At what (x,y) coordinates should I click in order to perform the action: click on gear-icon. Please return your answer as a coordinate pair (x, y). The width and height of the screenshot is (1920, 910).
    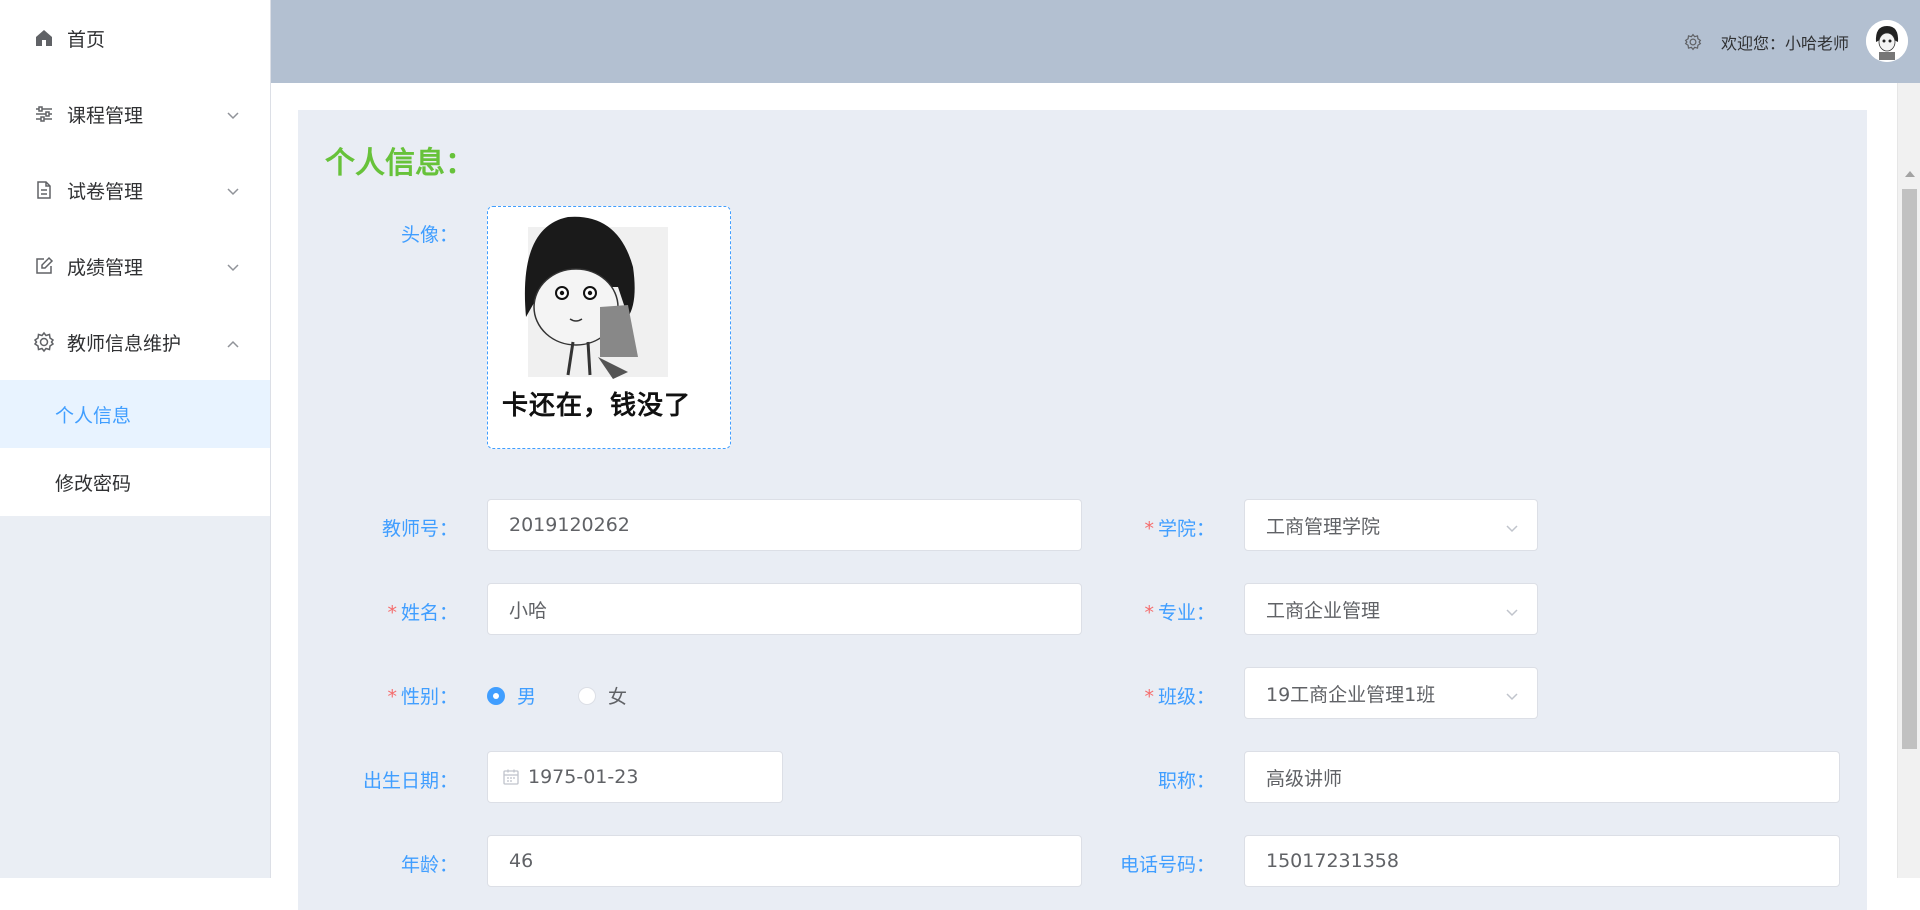
    Looking at the image, I should click on (44, 342).